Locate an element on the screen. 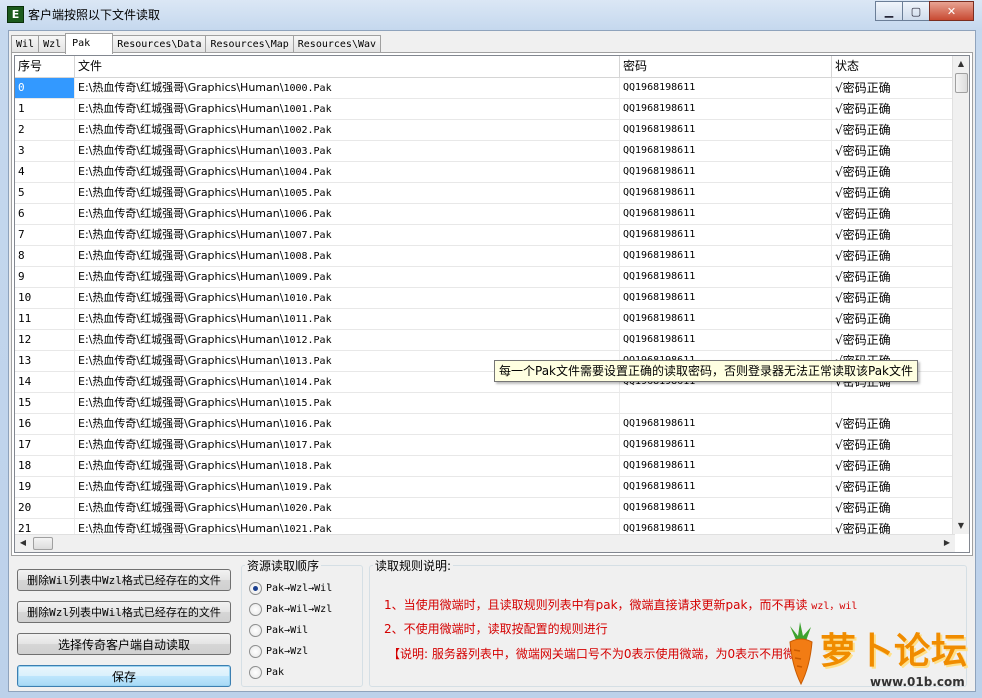 This screenshot has height=698, width=982. delete-wzl-duplicates-button: 删除Wzl列表中Wil格式已经存在的文件 is located at coordinates (124, 612).